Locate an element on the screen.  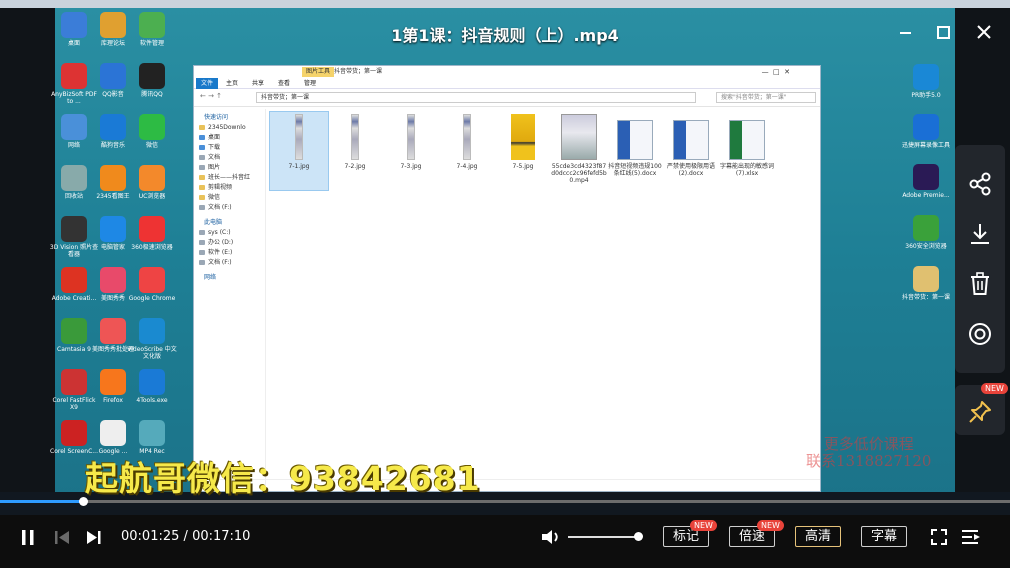
playlist-button is located at coordinates (971, 537).